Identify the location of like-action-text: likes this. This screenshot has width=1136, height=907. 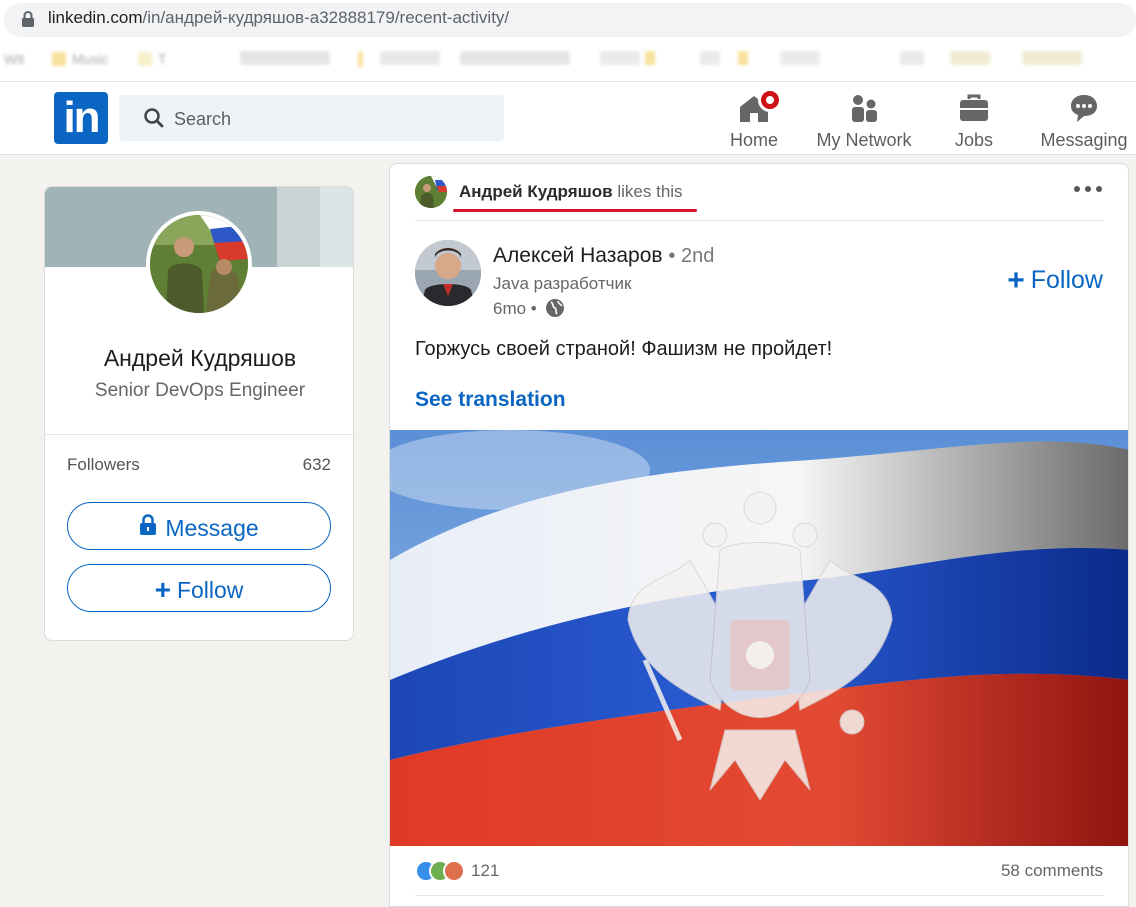
(650, 191).